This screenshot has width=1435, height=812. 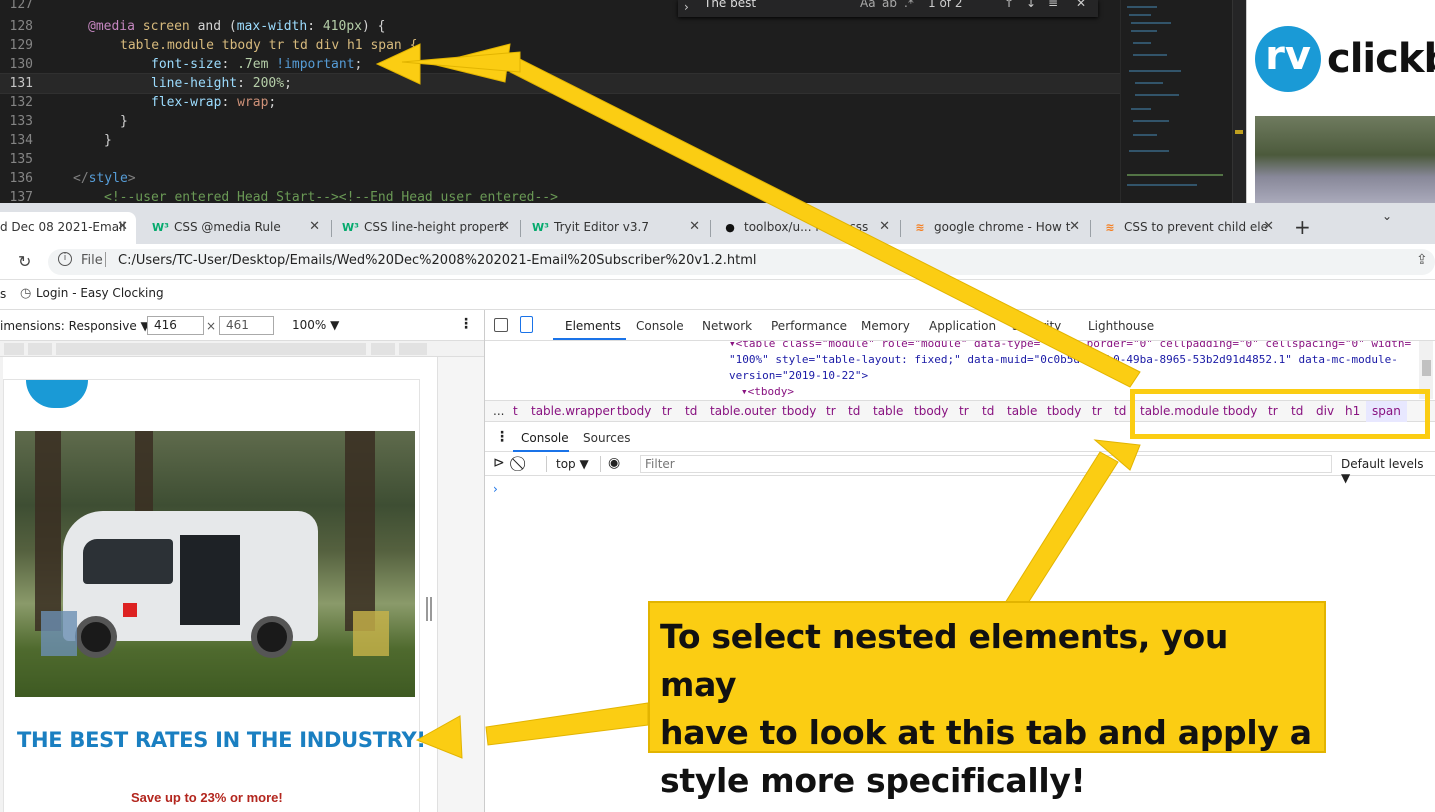 What do you see at coordinates (1239, 101) in the screenshot?
I see `editor-scrollbar` at bounding box center [1239, 101].